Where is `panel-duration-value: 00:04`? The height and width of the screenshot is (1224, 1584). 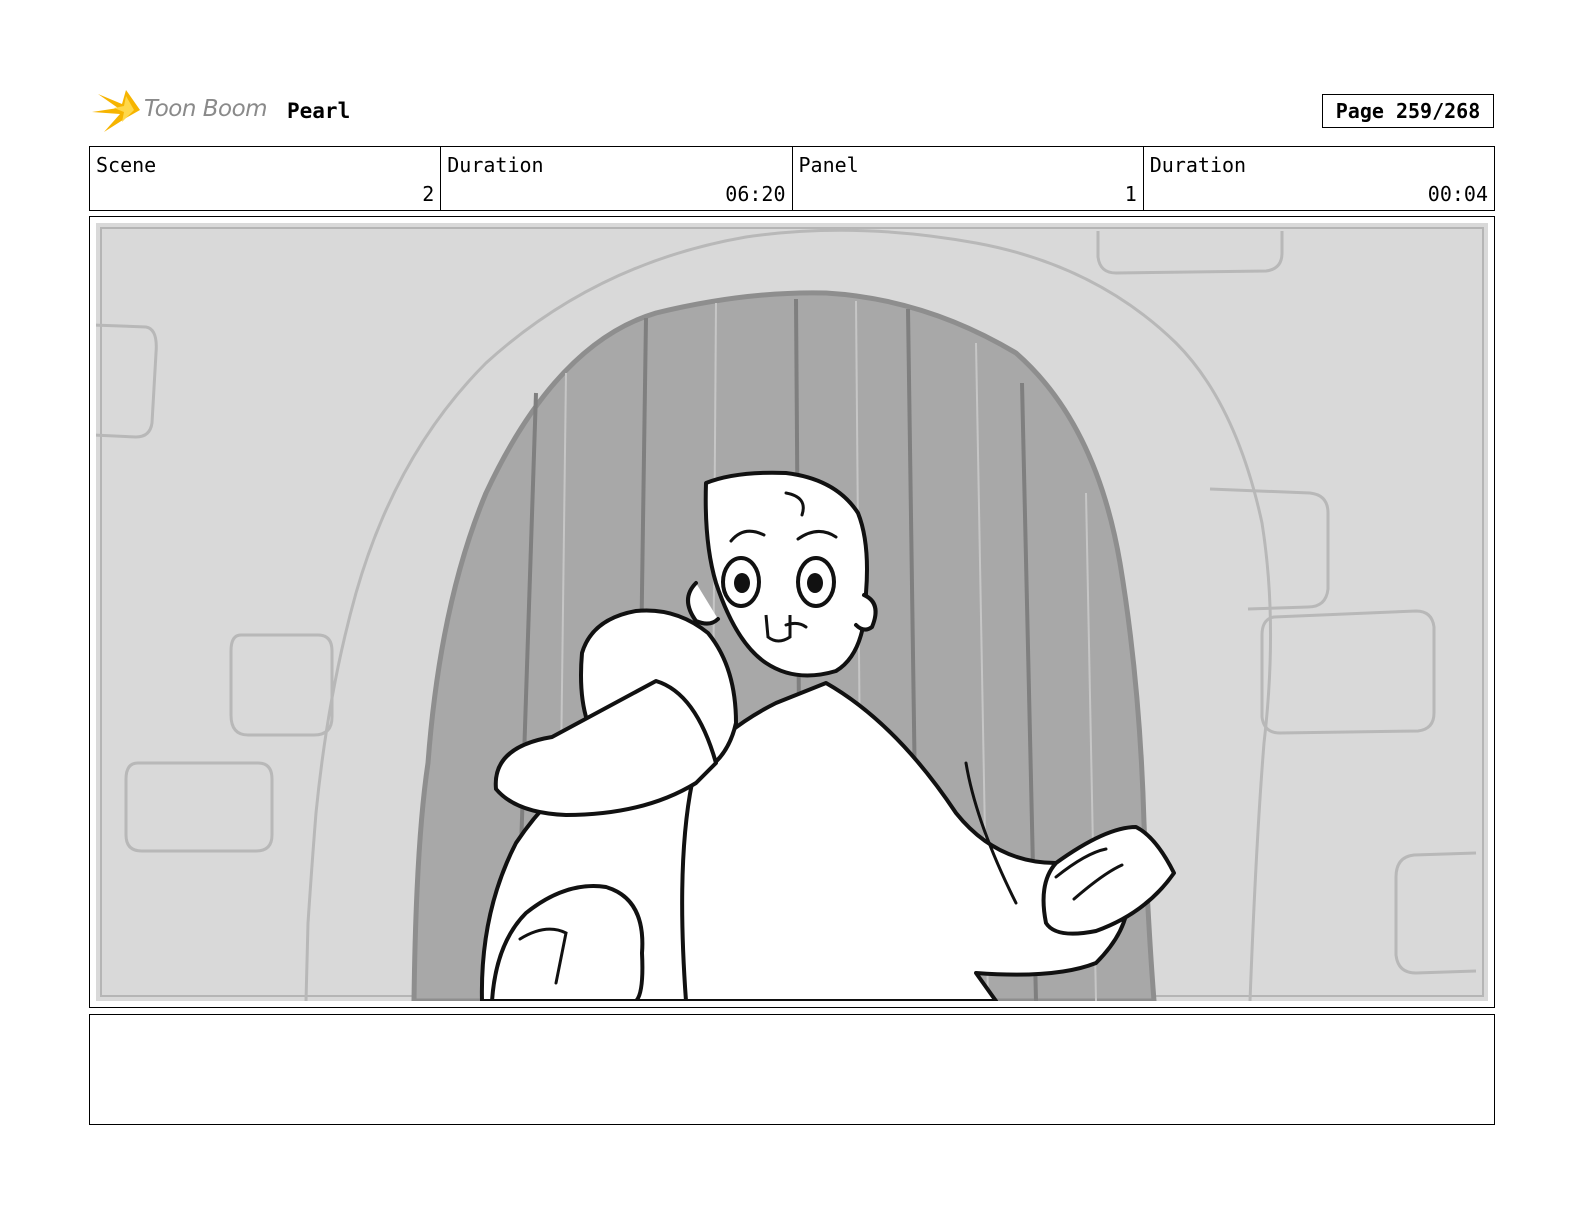
panel-duration-value: 00:04 is located at coordinates (1457, 194).